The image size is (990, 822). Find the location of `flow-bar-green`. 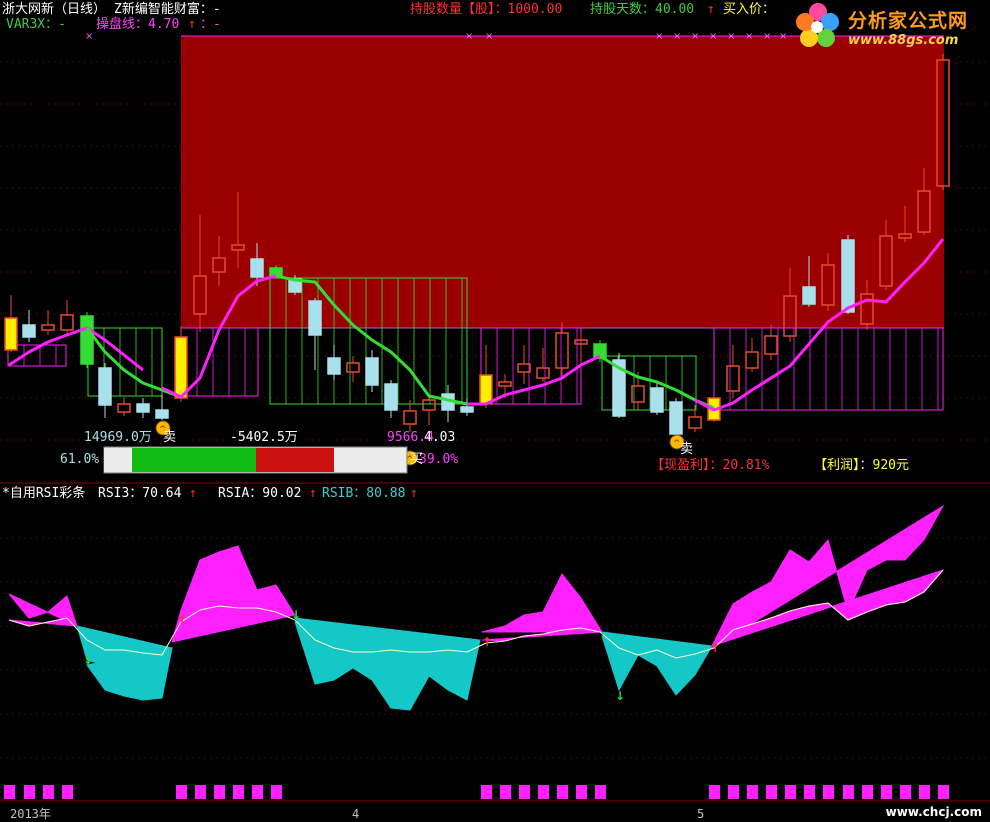

flow-bar-green is located at coordinates (194, 460).